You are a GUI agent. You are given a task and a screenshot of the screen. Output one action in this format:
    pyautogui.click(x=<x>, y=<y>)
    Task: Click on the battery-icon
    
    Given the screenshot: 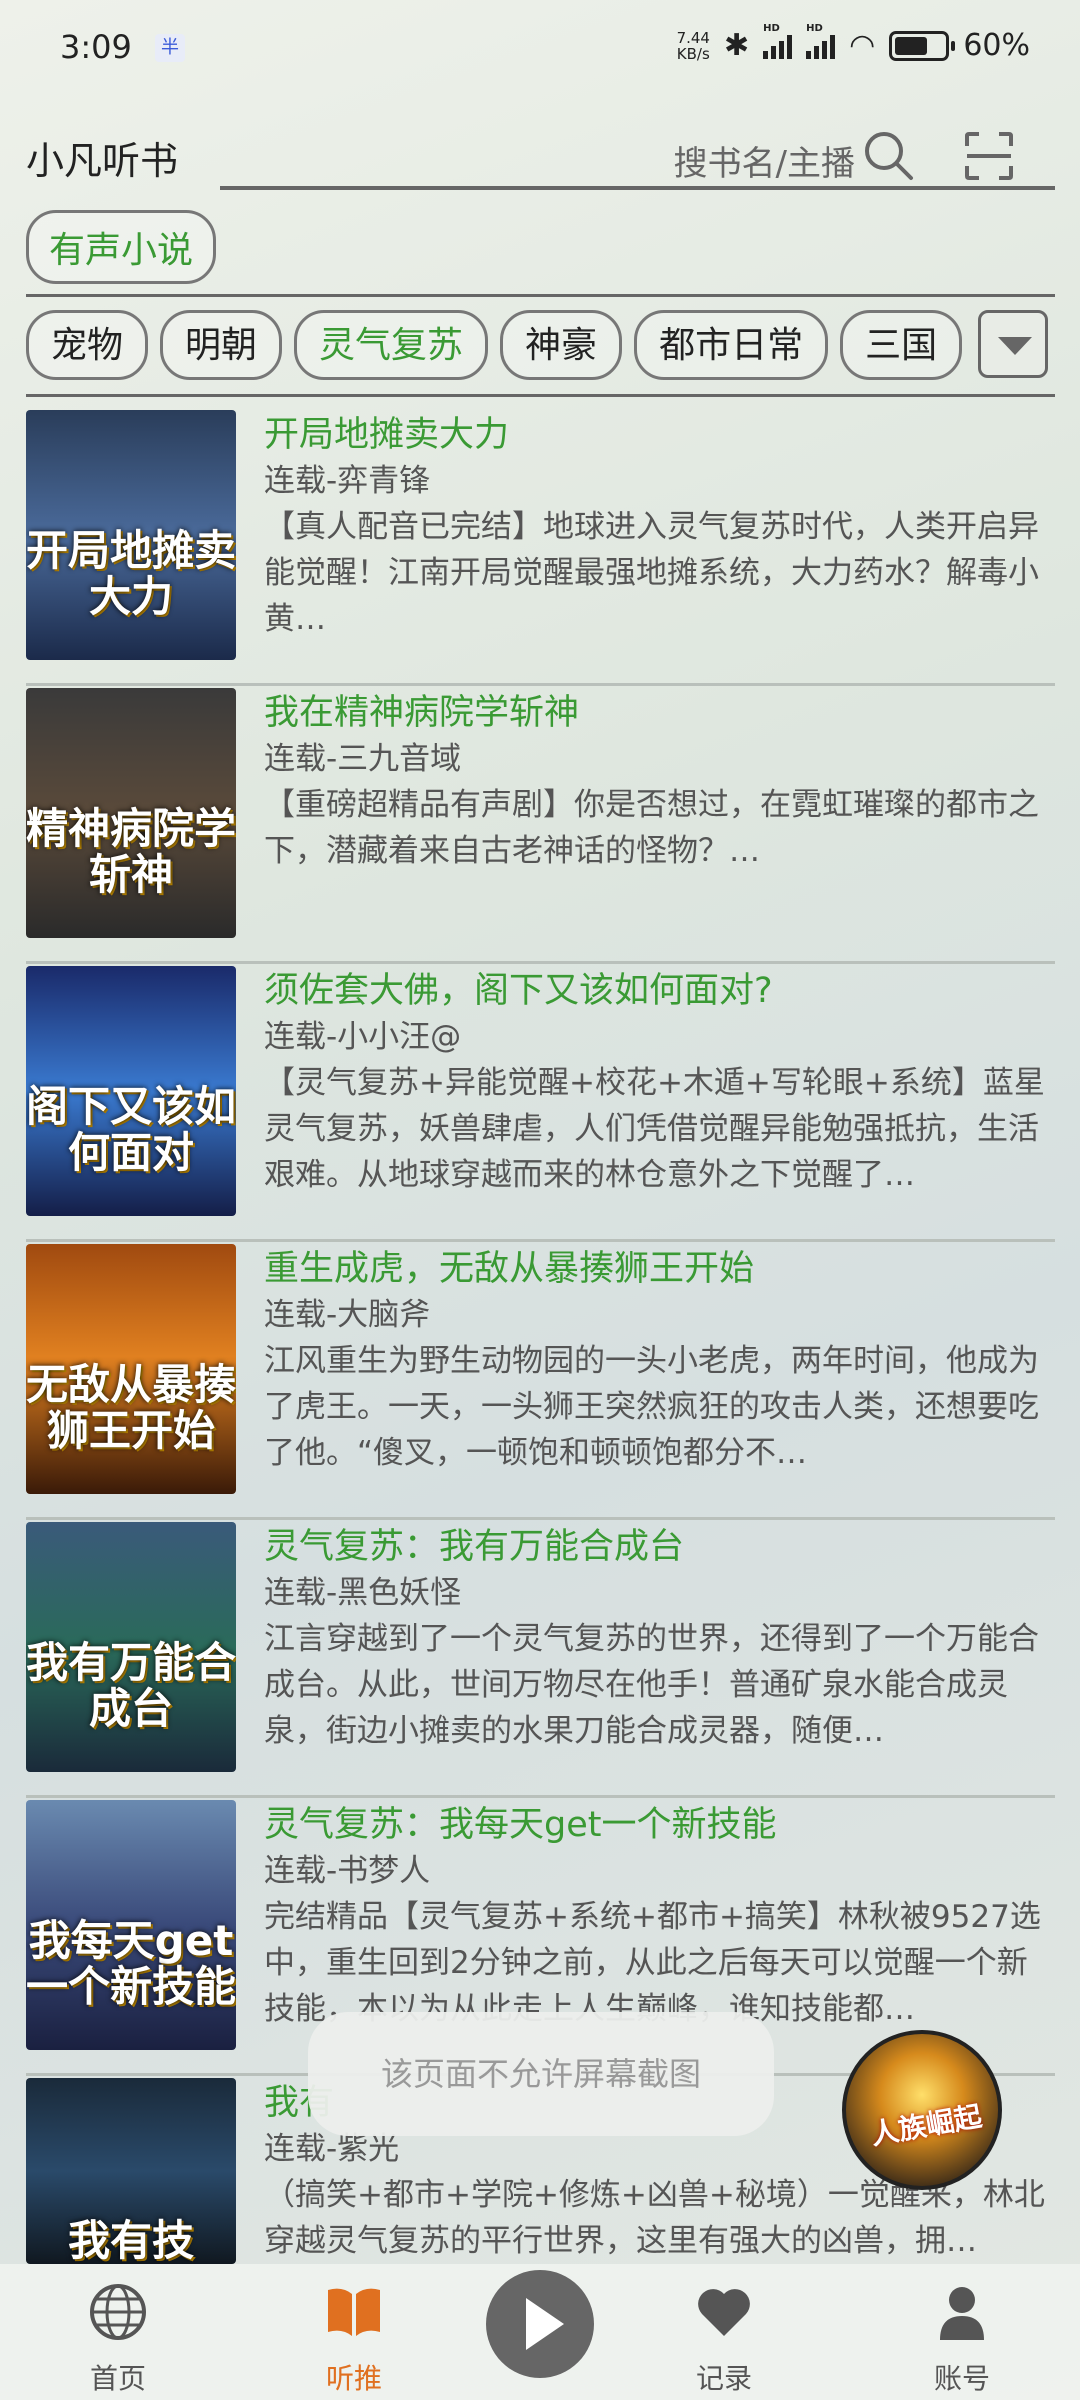 What is the action you would take?
    pyautogui.click(x=922, y=45)
    